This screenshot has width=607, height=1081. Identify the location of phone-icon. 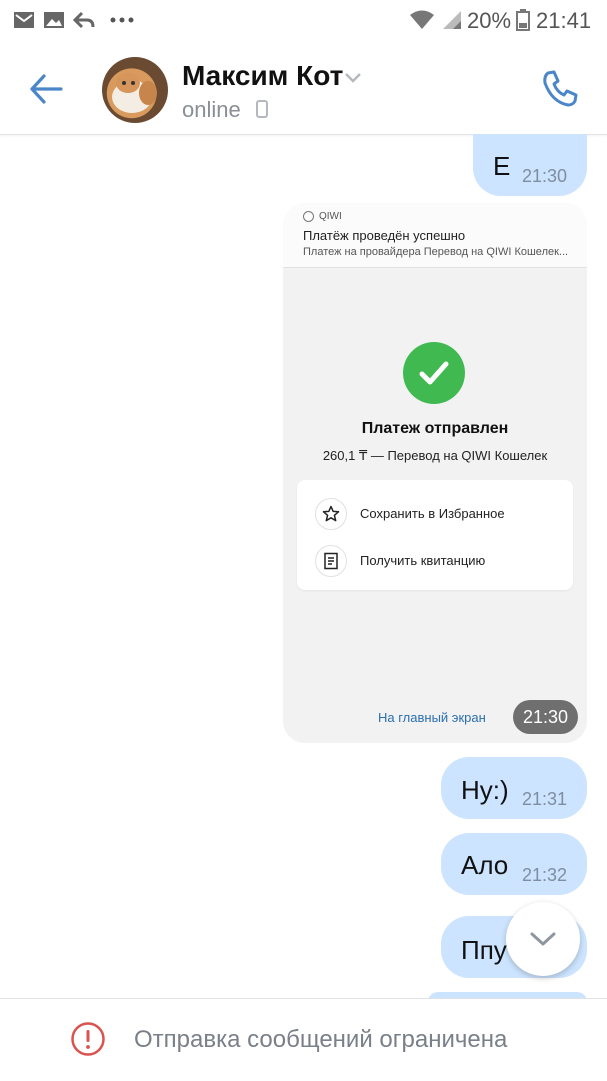
(560, 88).